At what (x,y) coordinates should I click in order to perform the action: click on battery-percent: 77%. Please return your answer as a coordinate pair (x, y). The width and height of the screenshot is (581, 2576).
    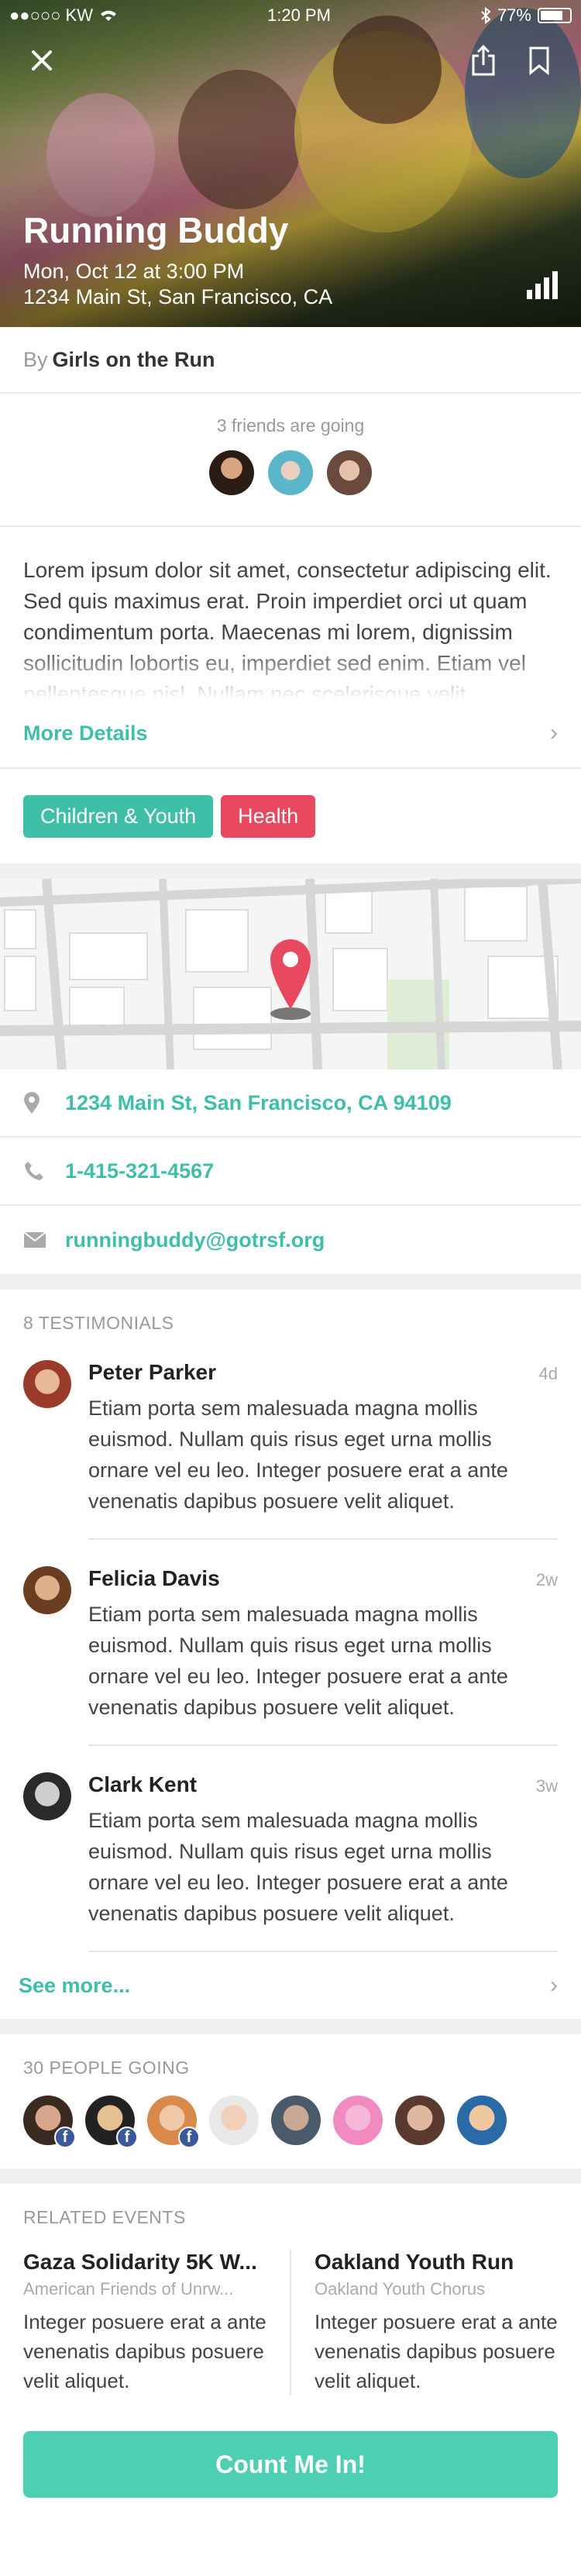
    Looking at the image, I should click on (514, 15).